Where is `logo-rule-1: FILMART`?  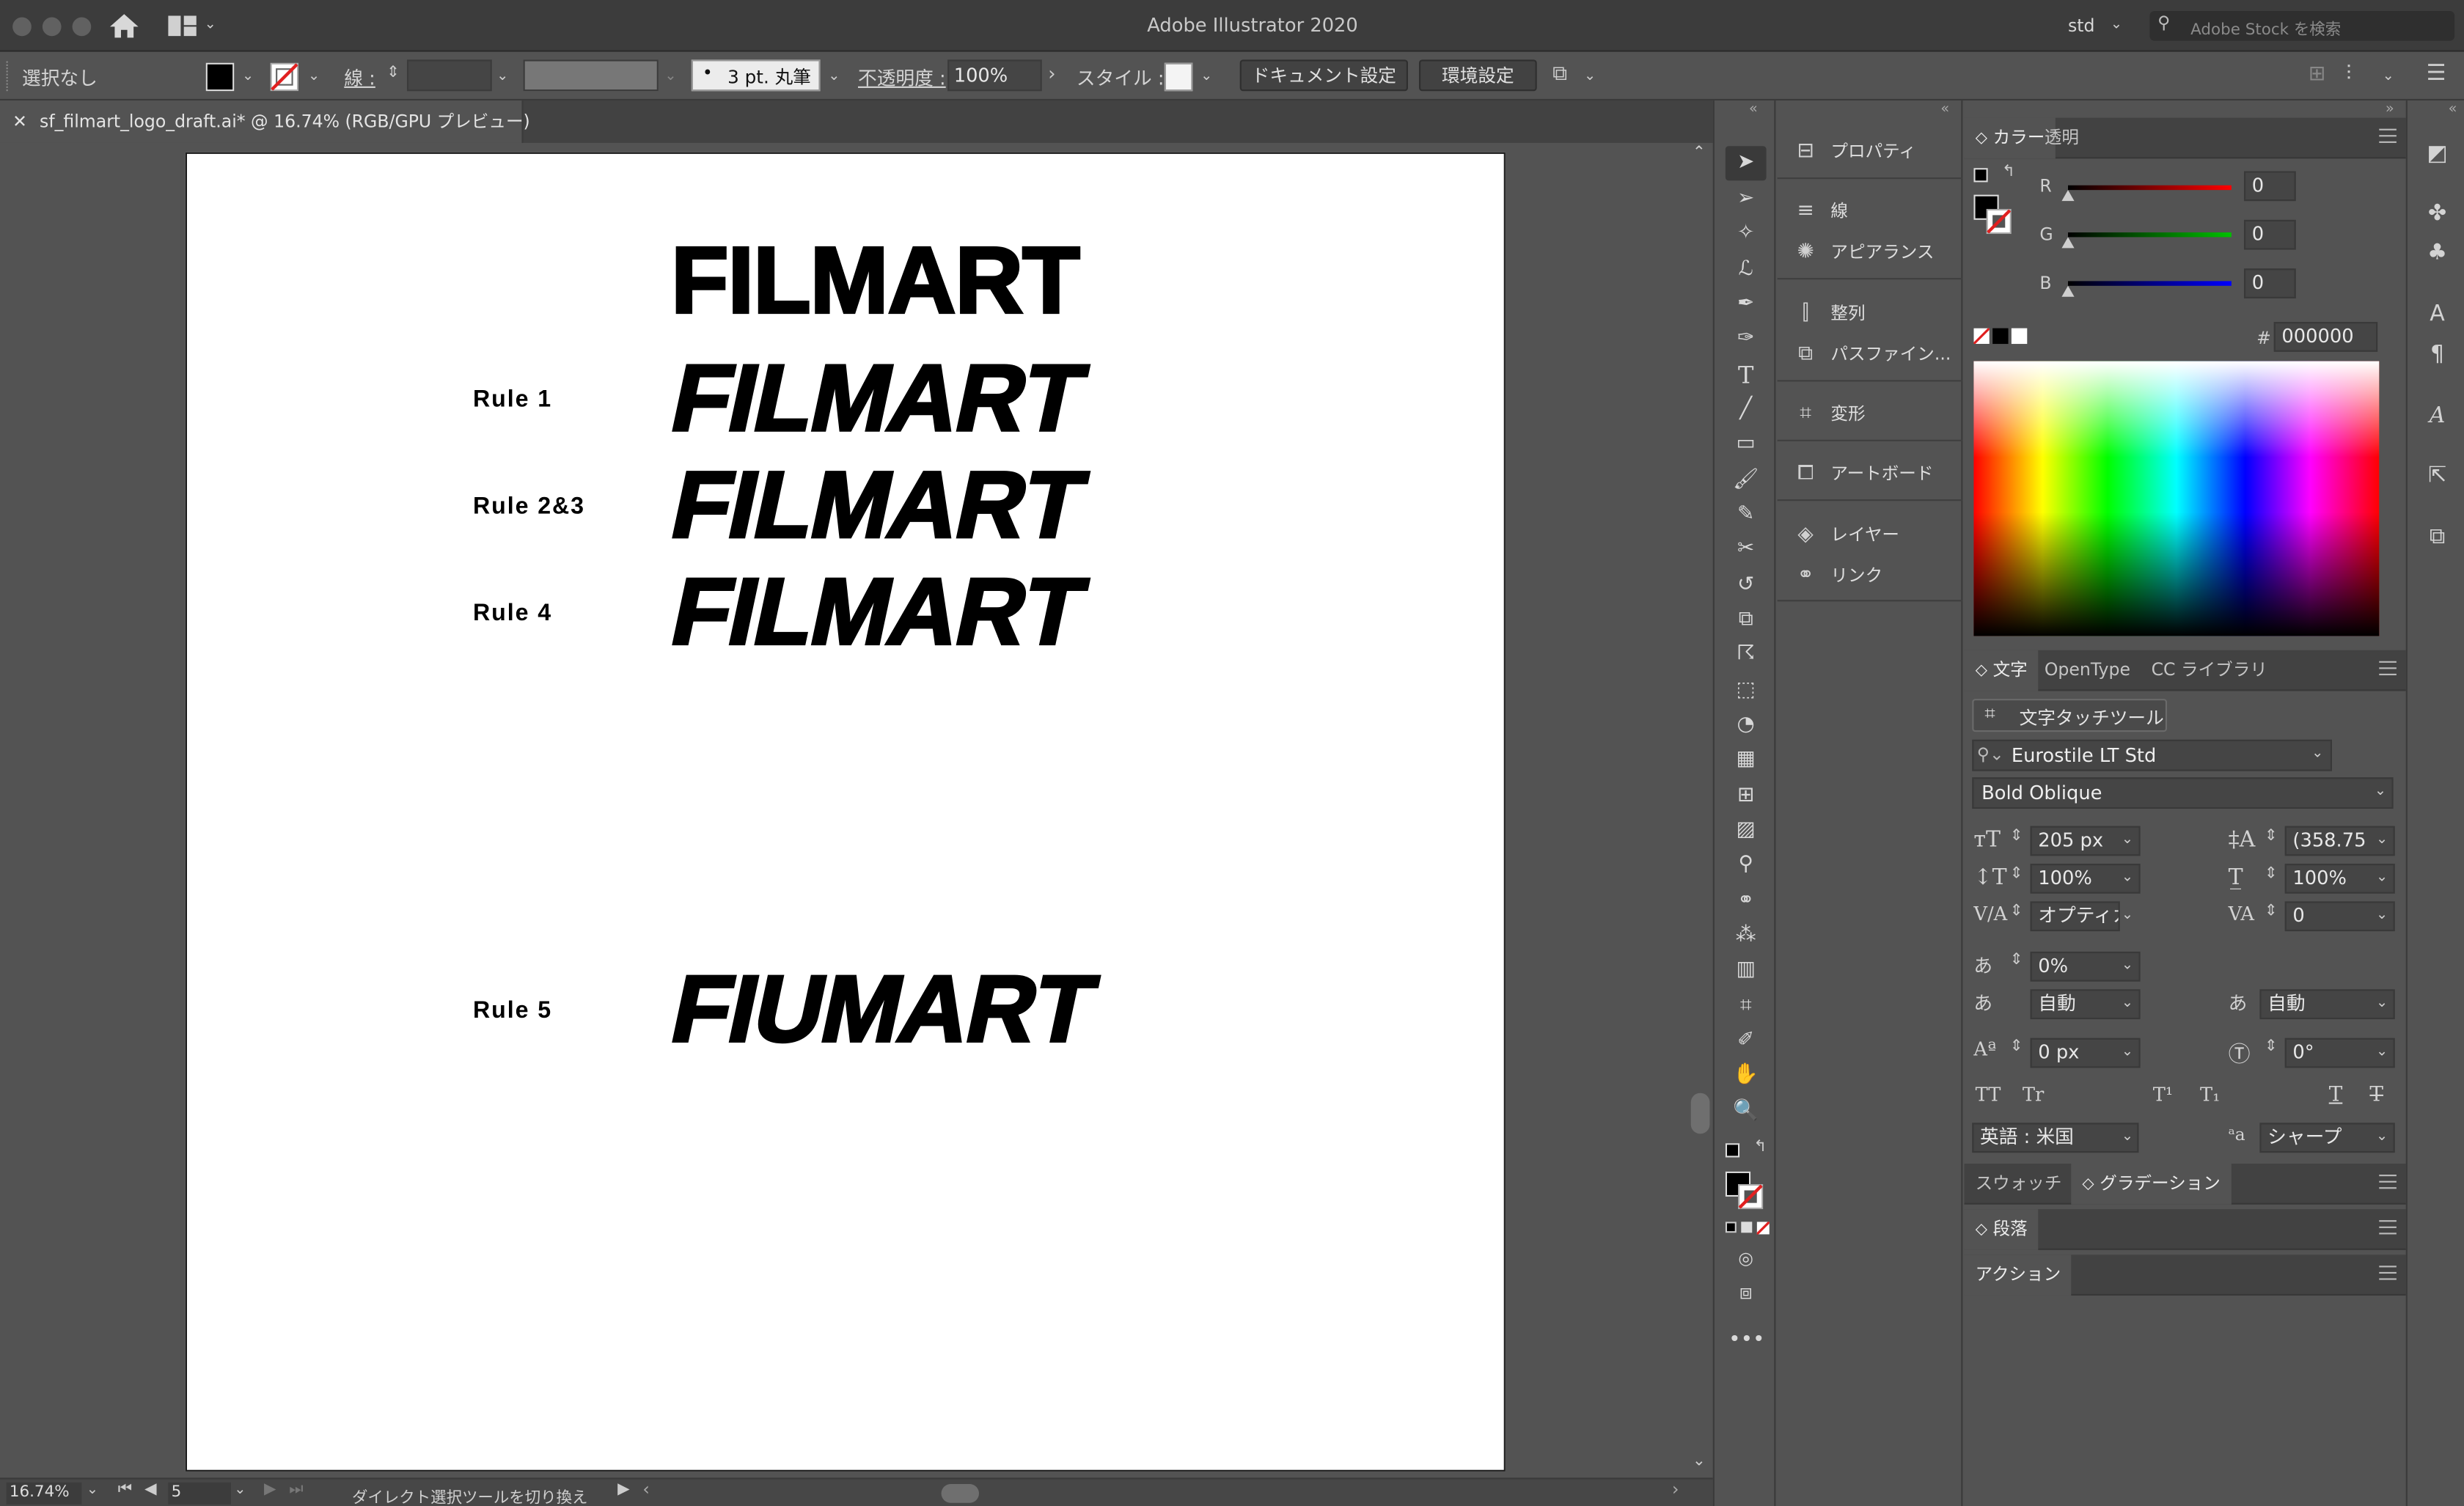
logo-rule-1: FILMART is located at coordinates (878, 398).